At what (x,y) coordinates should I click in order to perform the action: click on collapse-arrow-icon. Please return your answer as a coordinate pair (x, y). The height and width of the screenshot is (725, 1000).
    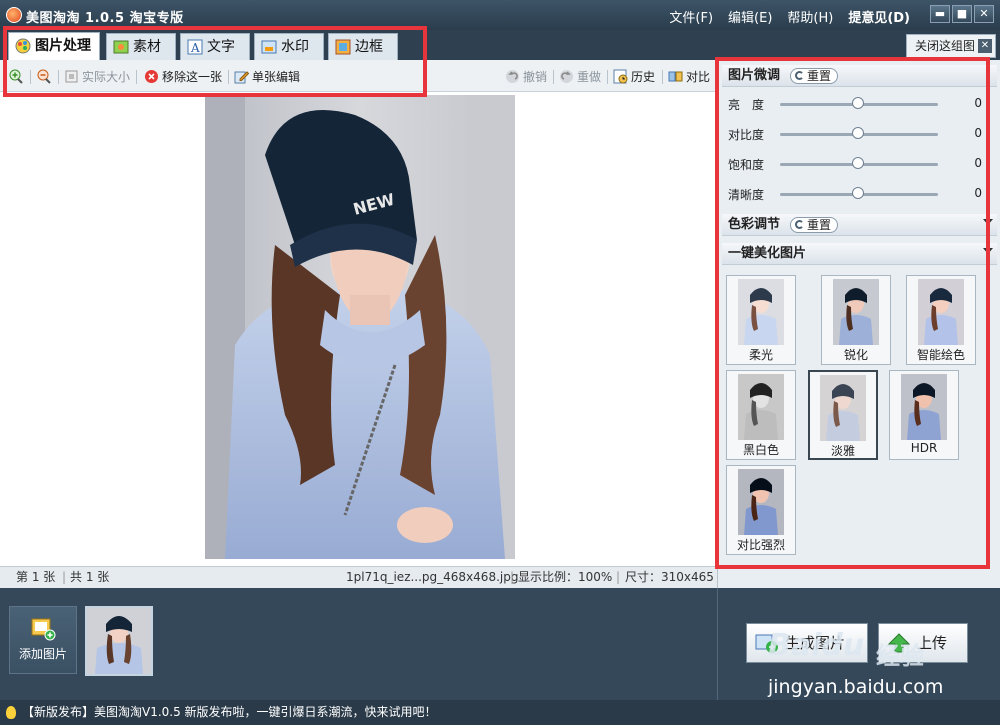
    Looking at the image, I should click on (988, 251).